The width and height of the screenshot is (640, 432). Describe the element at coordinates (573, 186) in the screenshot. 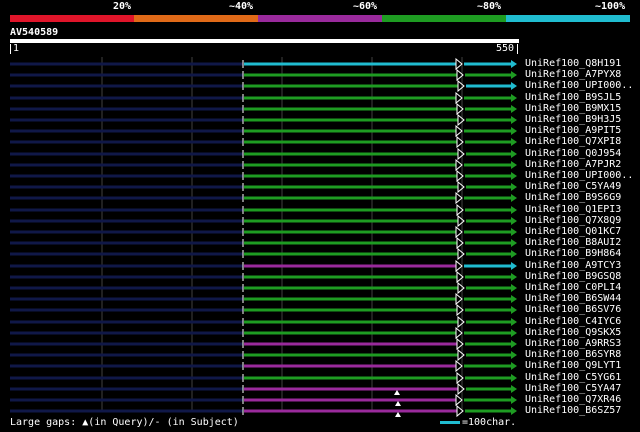

I see `hit-label: UniRef100_C5YA49` at that location.